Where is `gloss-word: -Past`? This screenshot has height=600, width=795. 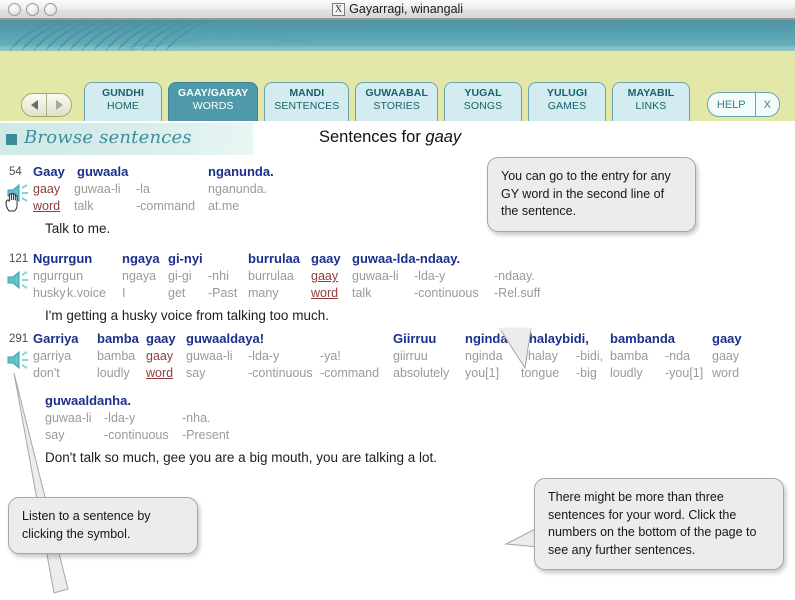
gloss-word: -Past is located at coordinates (223, 293).